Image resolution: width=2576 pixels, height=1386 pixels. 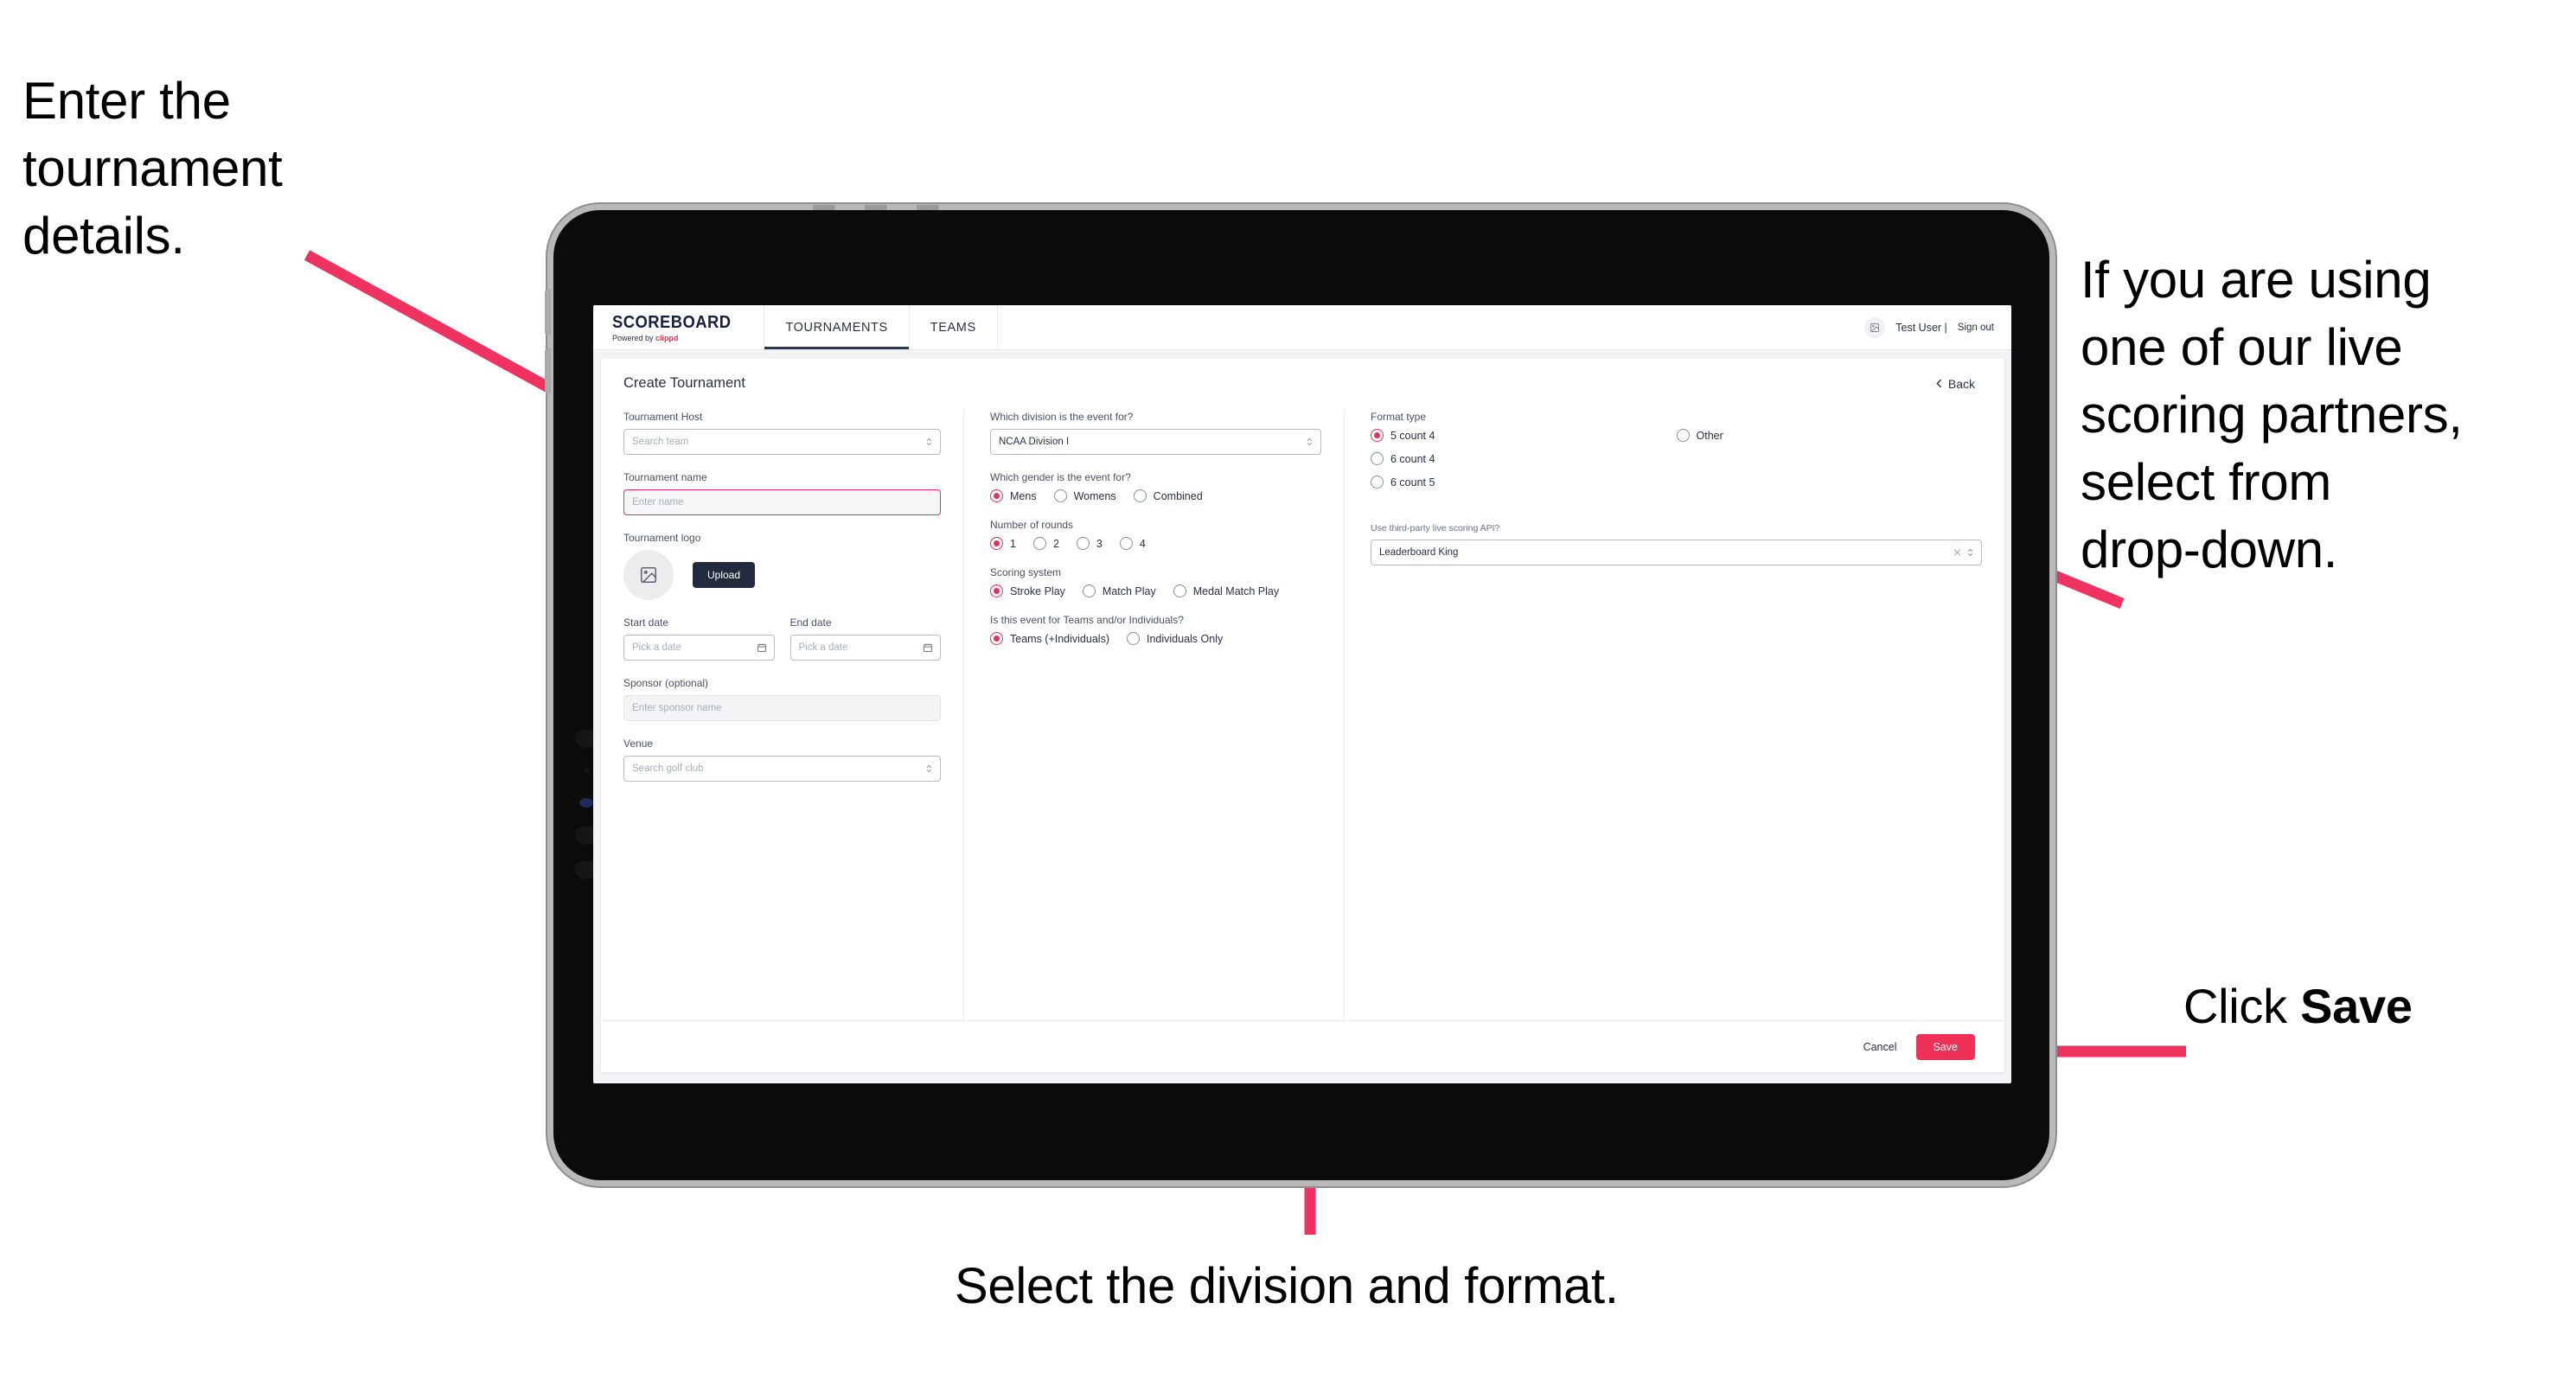 What do you see at coordinates (782, 502) in the screenshot?
I see `tournament-name-input: Enter name` at bounding box center [782, 502].